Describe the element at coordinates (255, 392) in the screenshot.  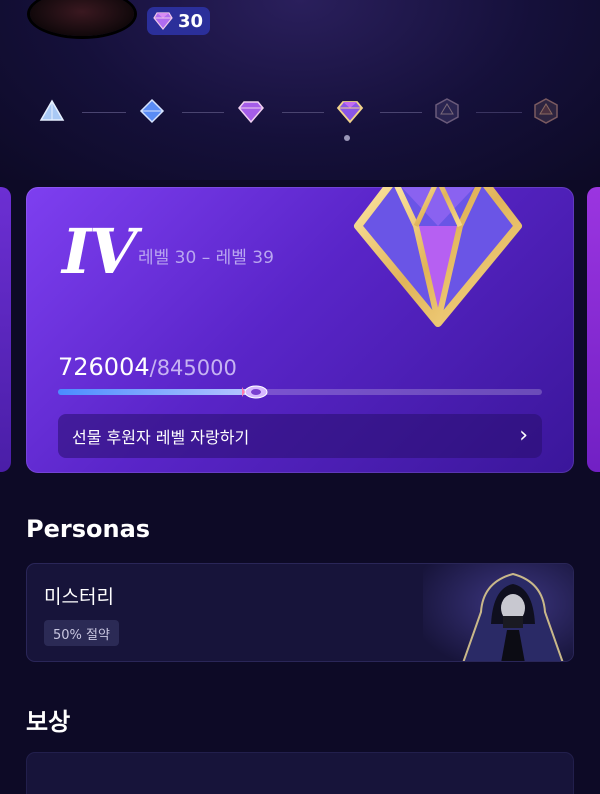
I see `rocket-icon` at that location.